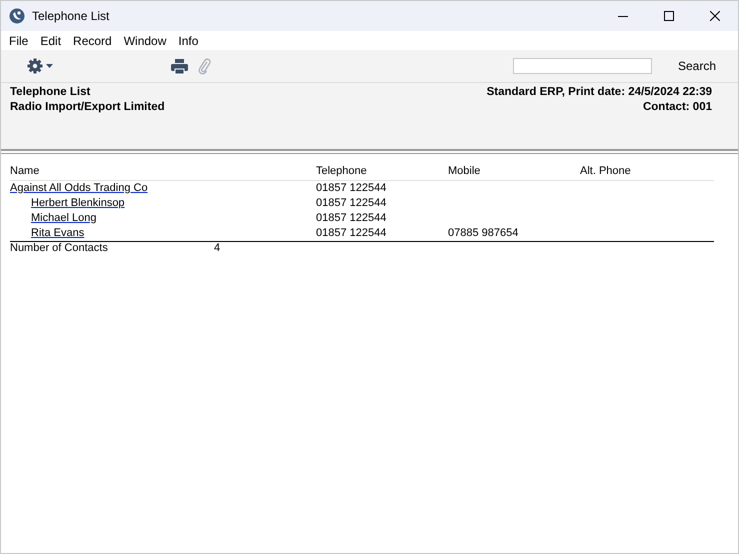 The height and width of the screenshot is (554, 739). I want to click on contact-link: Against All Odds Trading Co, so click(79, 188).